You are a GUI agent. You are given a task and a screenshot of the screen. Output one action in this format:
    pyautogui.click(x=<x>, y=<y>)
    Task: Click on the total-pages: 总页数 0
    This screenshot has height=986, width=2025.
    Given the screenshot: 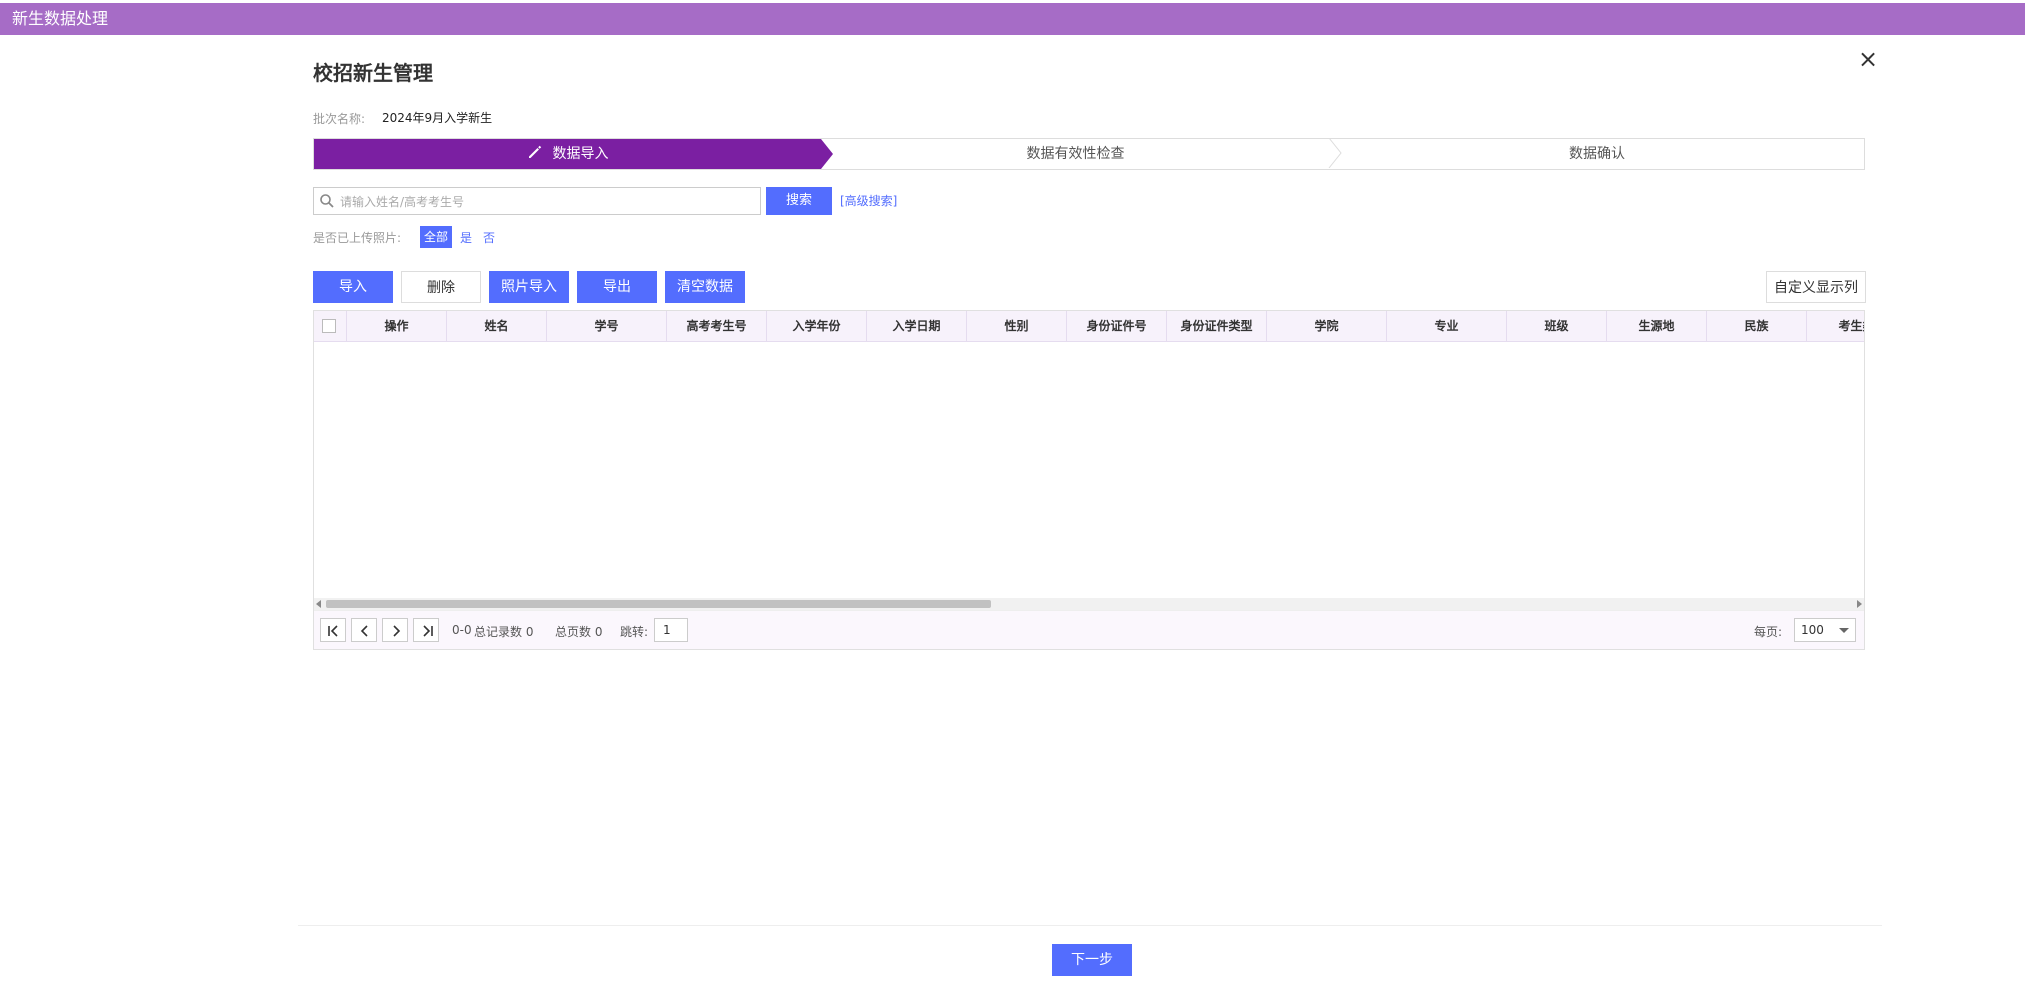 What is the action you would take?
    pyautogui.click(x=579, y=632)
    